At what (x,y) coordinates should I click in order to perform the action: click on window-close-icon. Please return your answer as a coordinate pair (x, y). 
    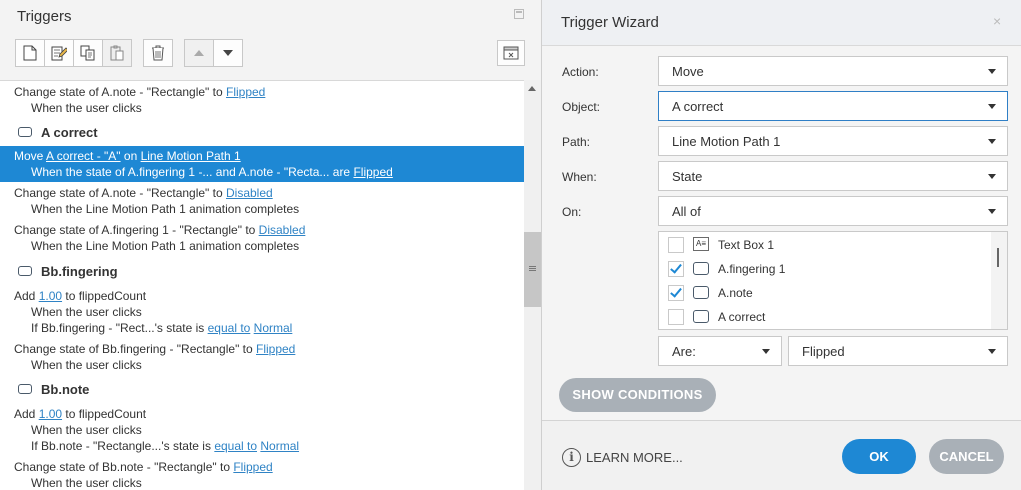
    Looking at the image, I should click on (511, 53).